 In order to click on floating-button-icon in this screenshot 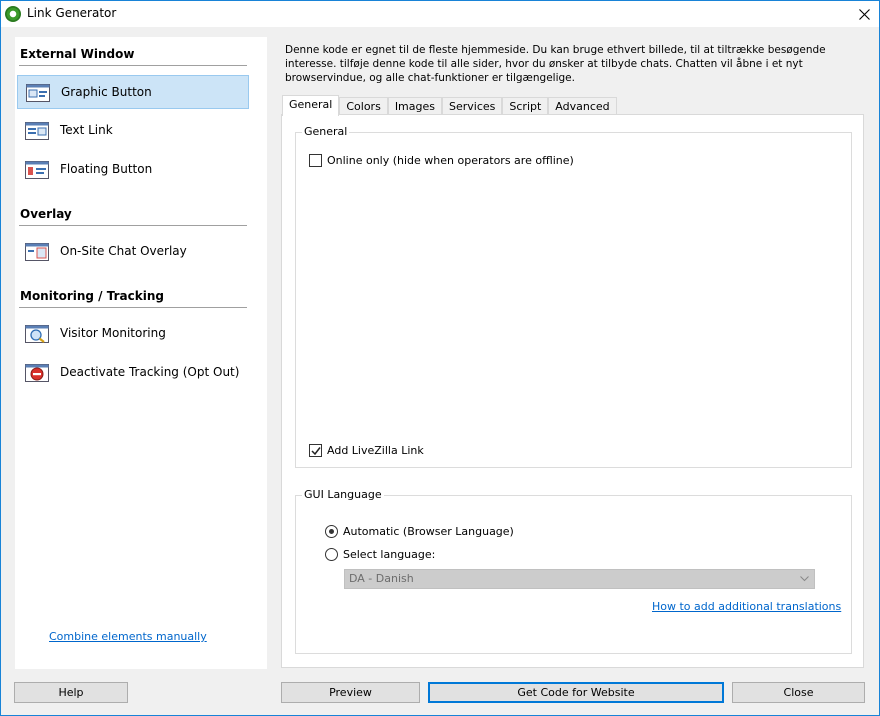, I will do `click(37, 170)`.